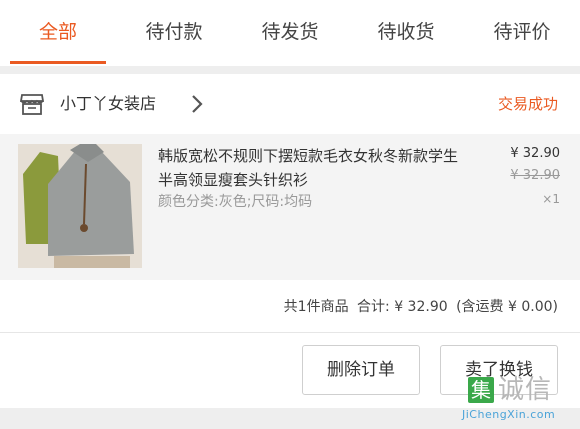 The width and height of the screenshot is (580, 429). What do you see at coordinates (507, 307) in the screenshot?
I see `shipping-fee: (含运费 ¥ 0.00)` at bounding box center [507, 307].